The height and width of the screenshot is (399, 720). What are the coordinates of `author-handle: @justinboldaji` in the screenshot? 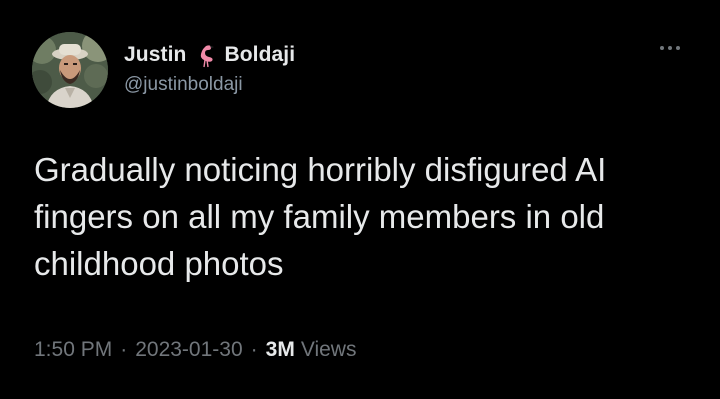 It's located at (183, 85).